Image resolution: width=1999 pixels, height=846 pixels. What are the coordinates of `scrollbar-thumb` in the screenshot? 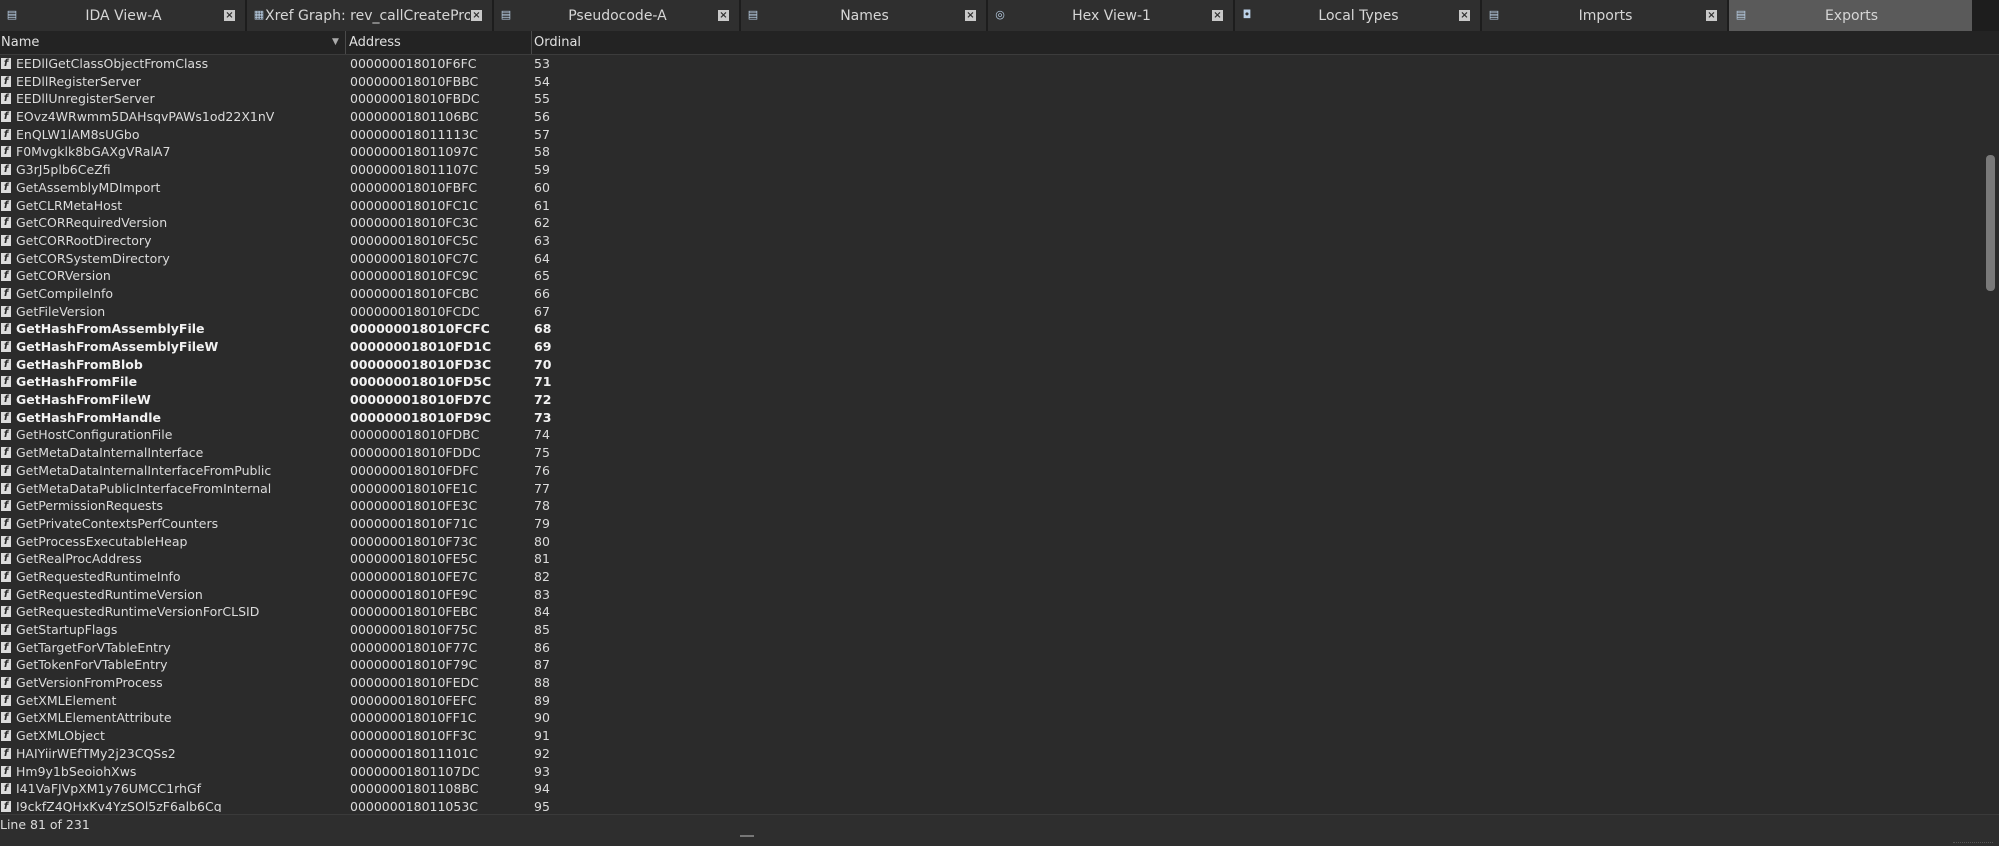 It's located at (1990, 223).